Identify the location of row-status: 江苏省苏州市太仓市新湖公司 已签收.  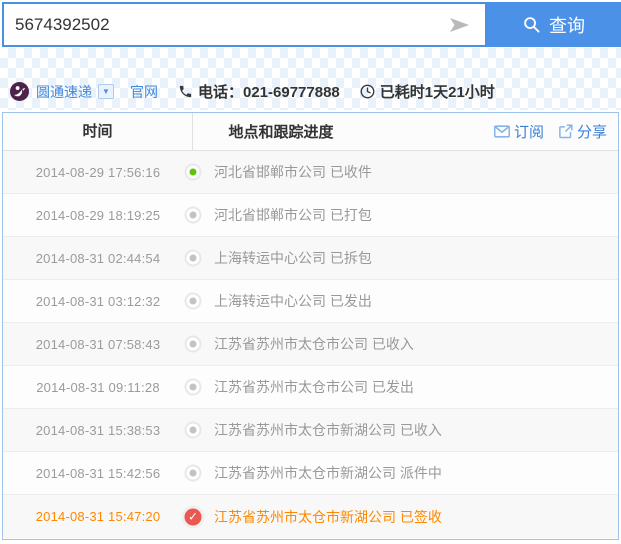
(328, 516).